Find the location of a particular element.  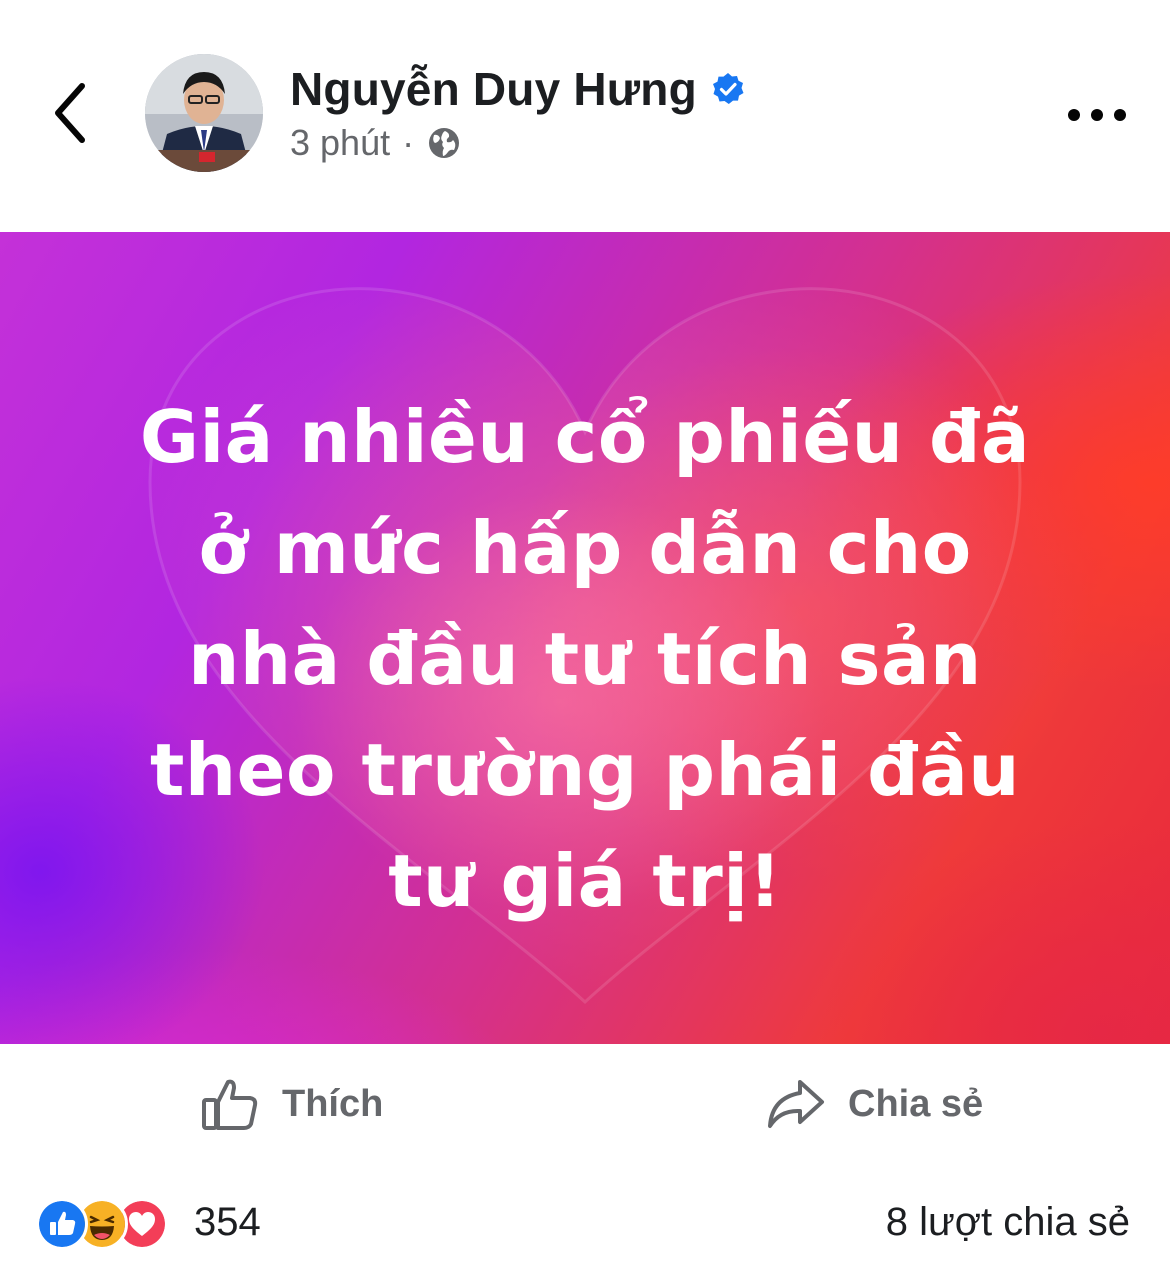

like-label: Thích is located at coordinates (333, 1103).